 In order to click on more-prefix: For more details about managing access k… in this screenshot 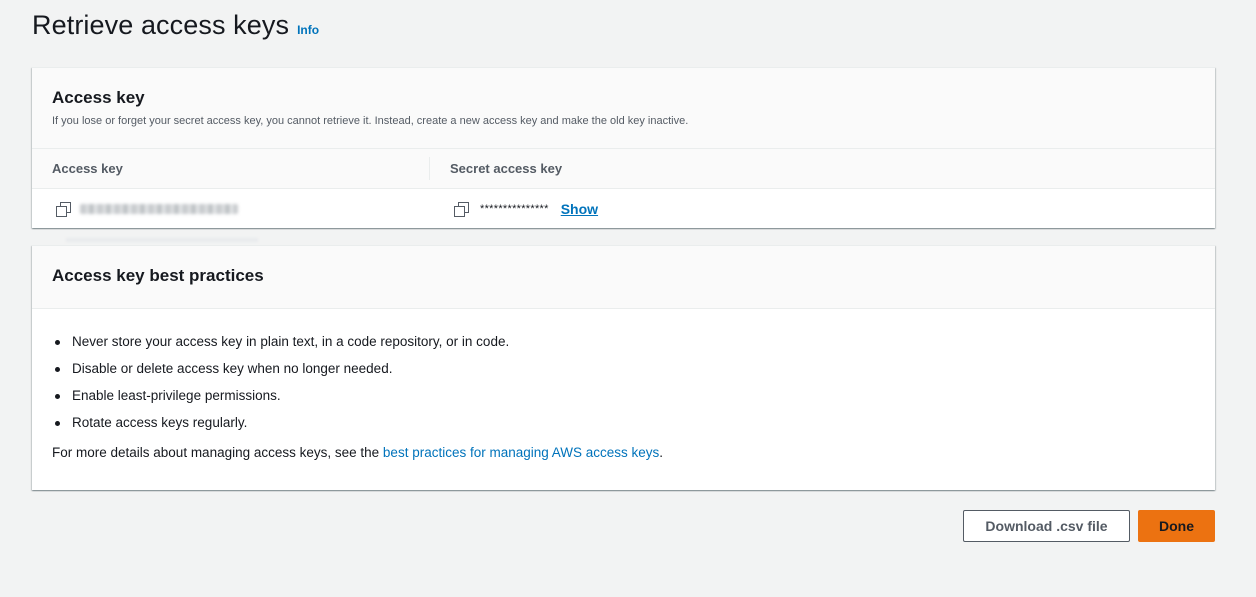, I will do `click(217, 452)`.